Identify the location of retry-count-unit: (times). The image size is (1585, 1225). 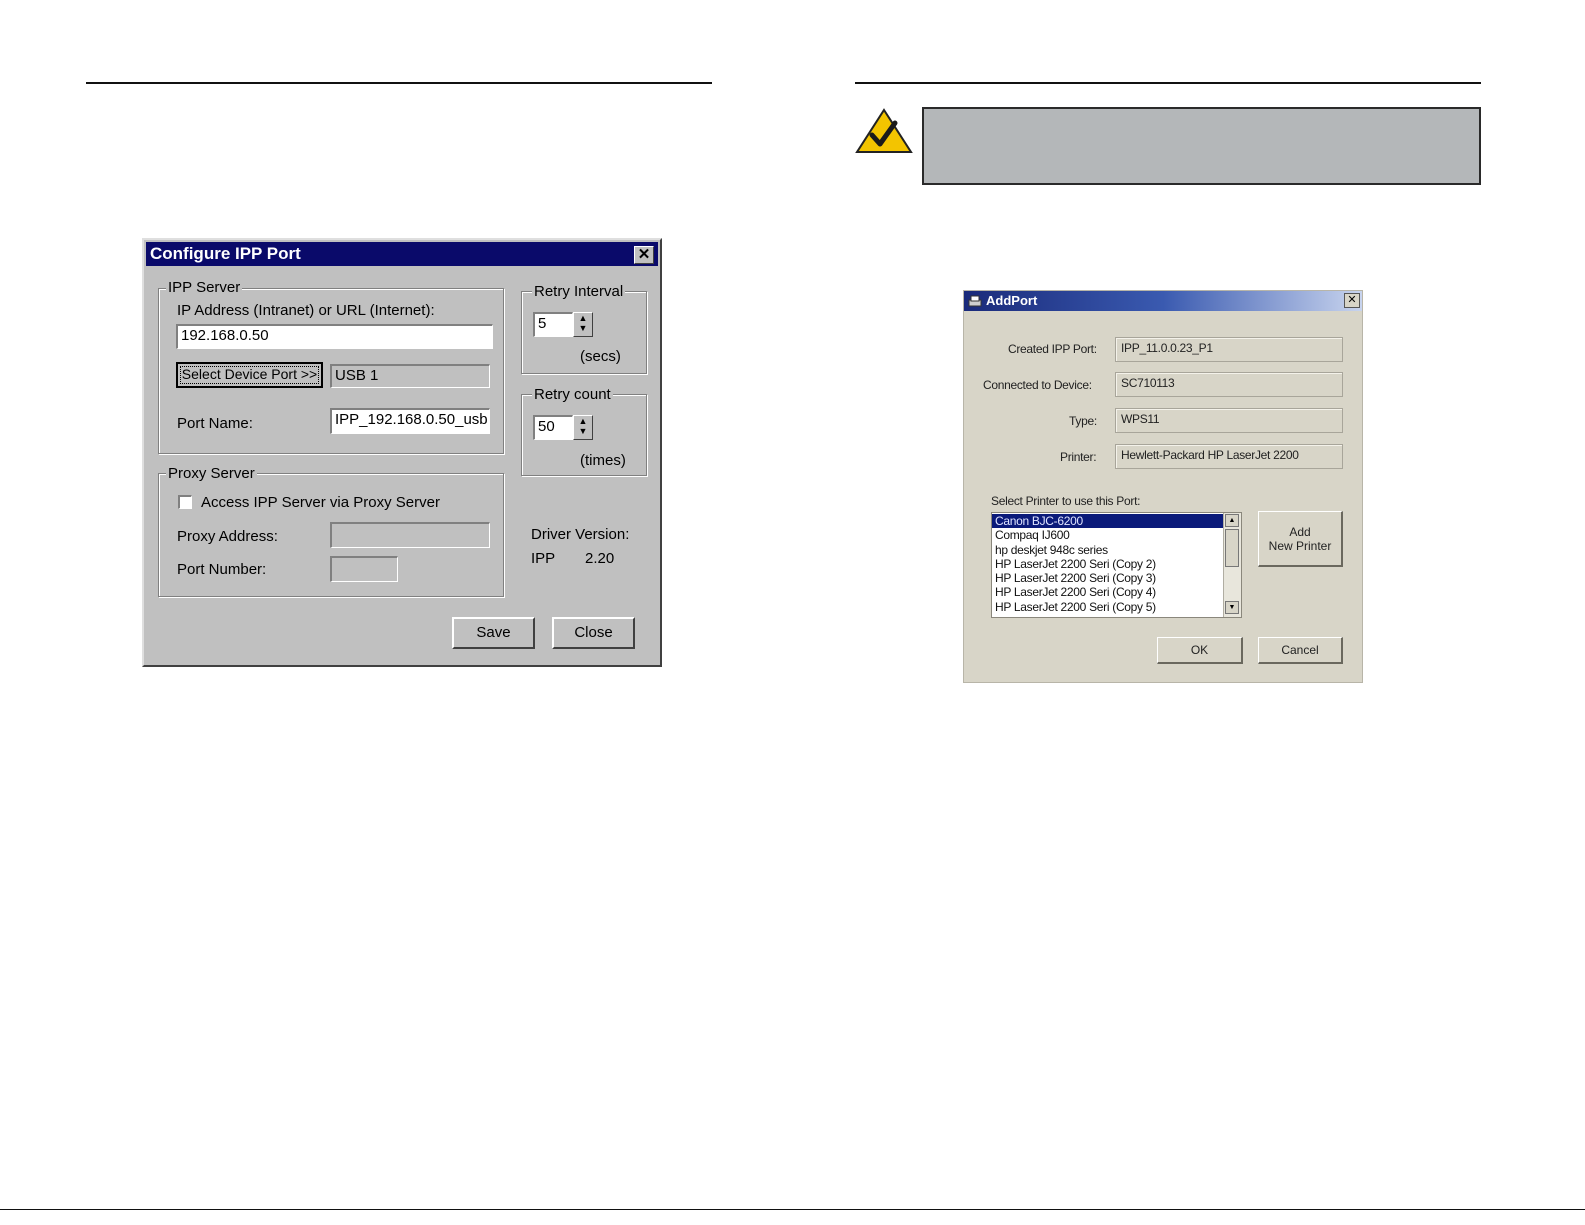
(603, 460).